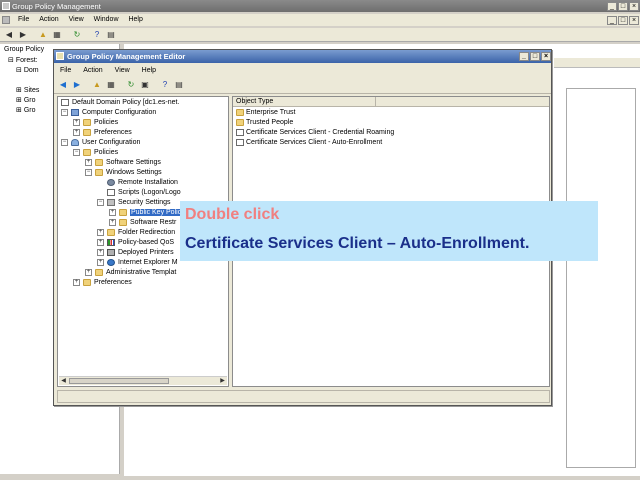 The height and width of the screenshot is (480, 640). What do you see at coordinates (146, 213) in the screenshot?
I see `tree-public-key-policies: + Public Key Polic` at bounding box center [146, 213].